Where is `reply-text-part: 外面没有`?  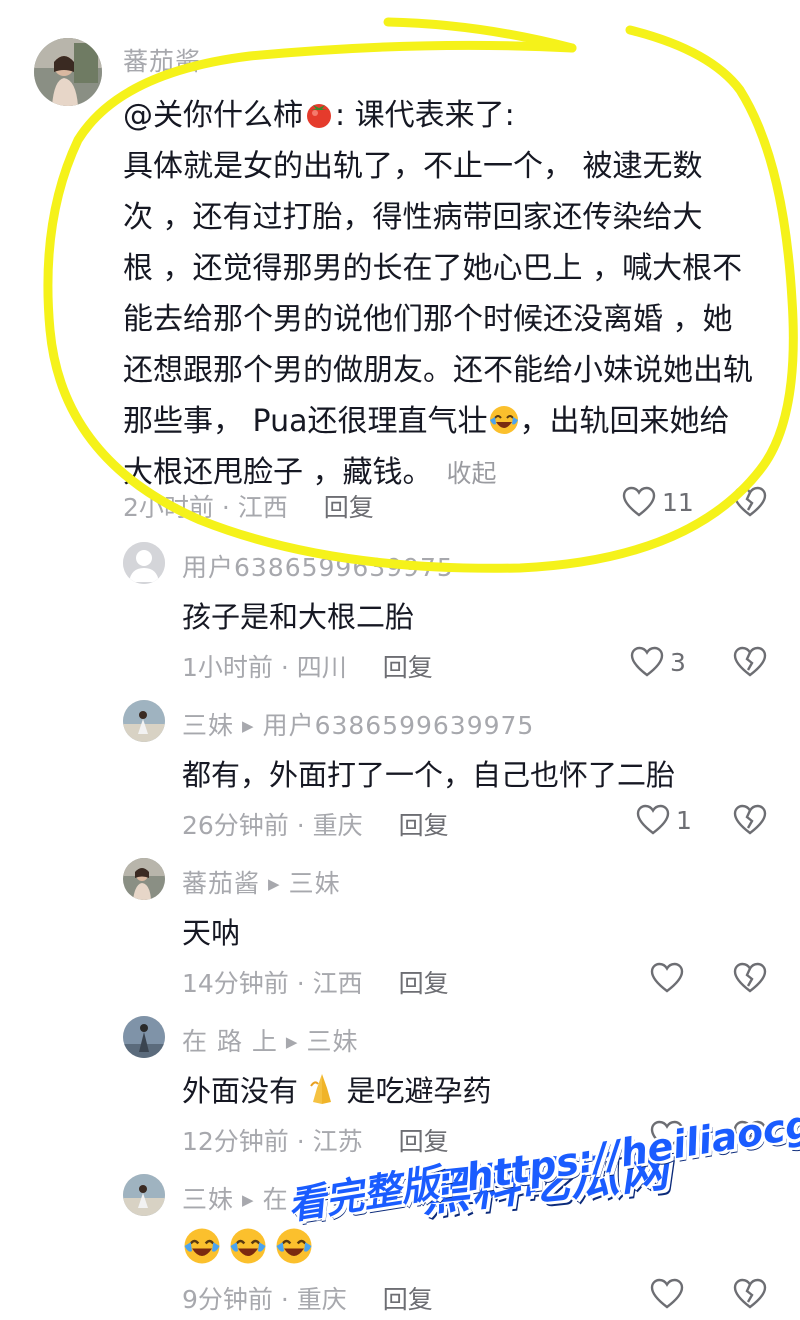 reply-text-part: 外面没有 is located at coordinates (240, 1091).